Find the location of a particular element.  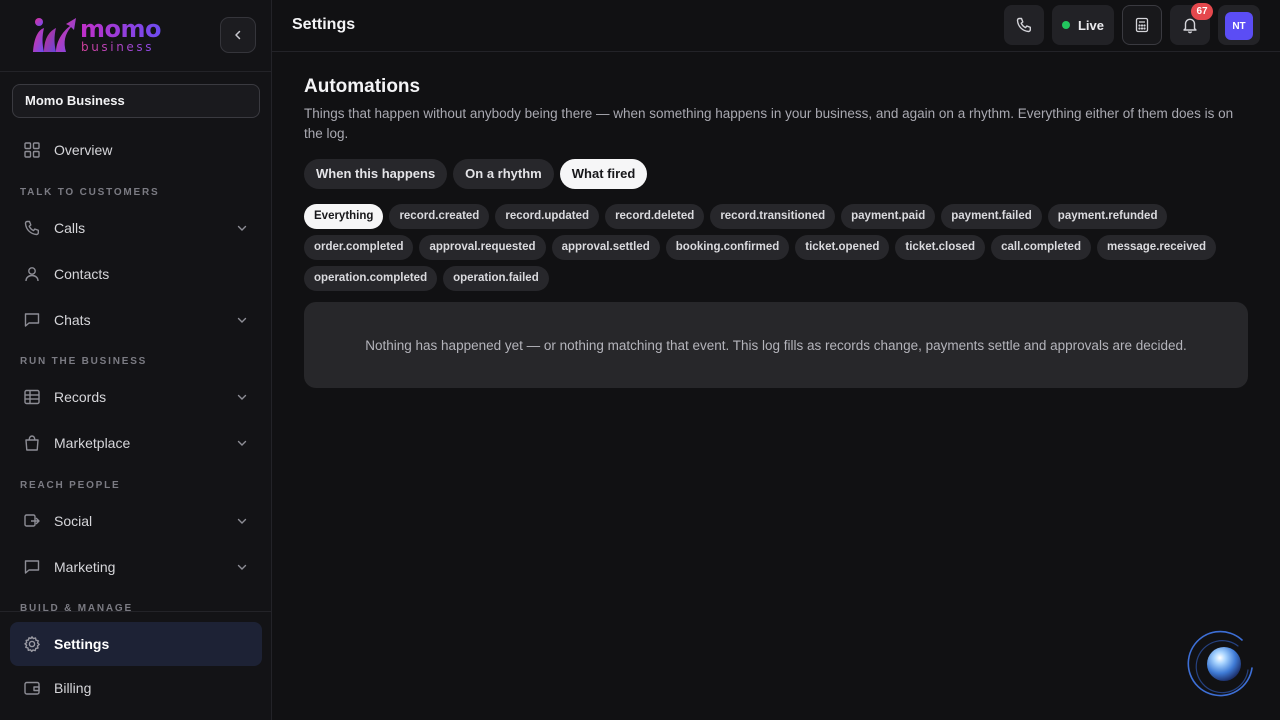

message-icon is located at coordinates (32, 567).